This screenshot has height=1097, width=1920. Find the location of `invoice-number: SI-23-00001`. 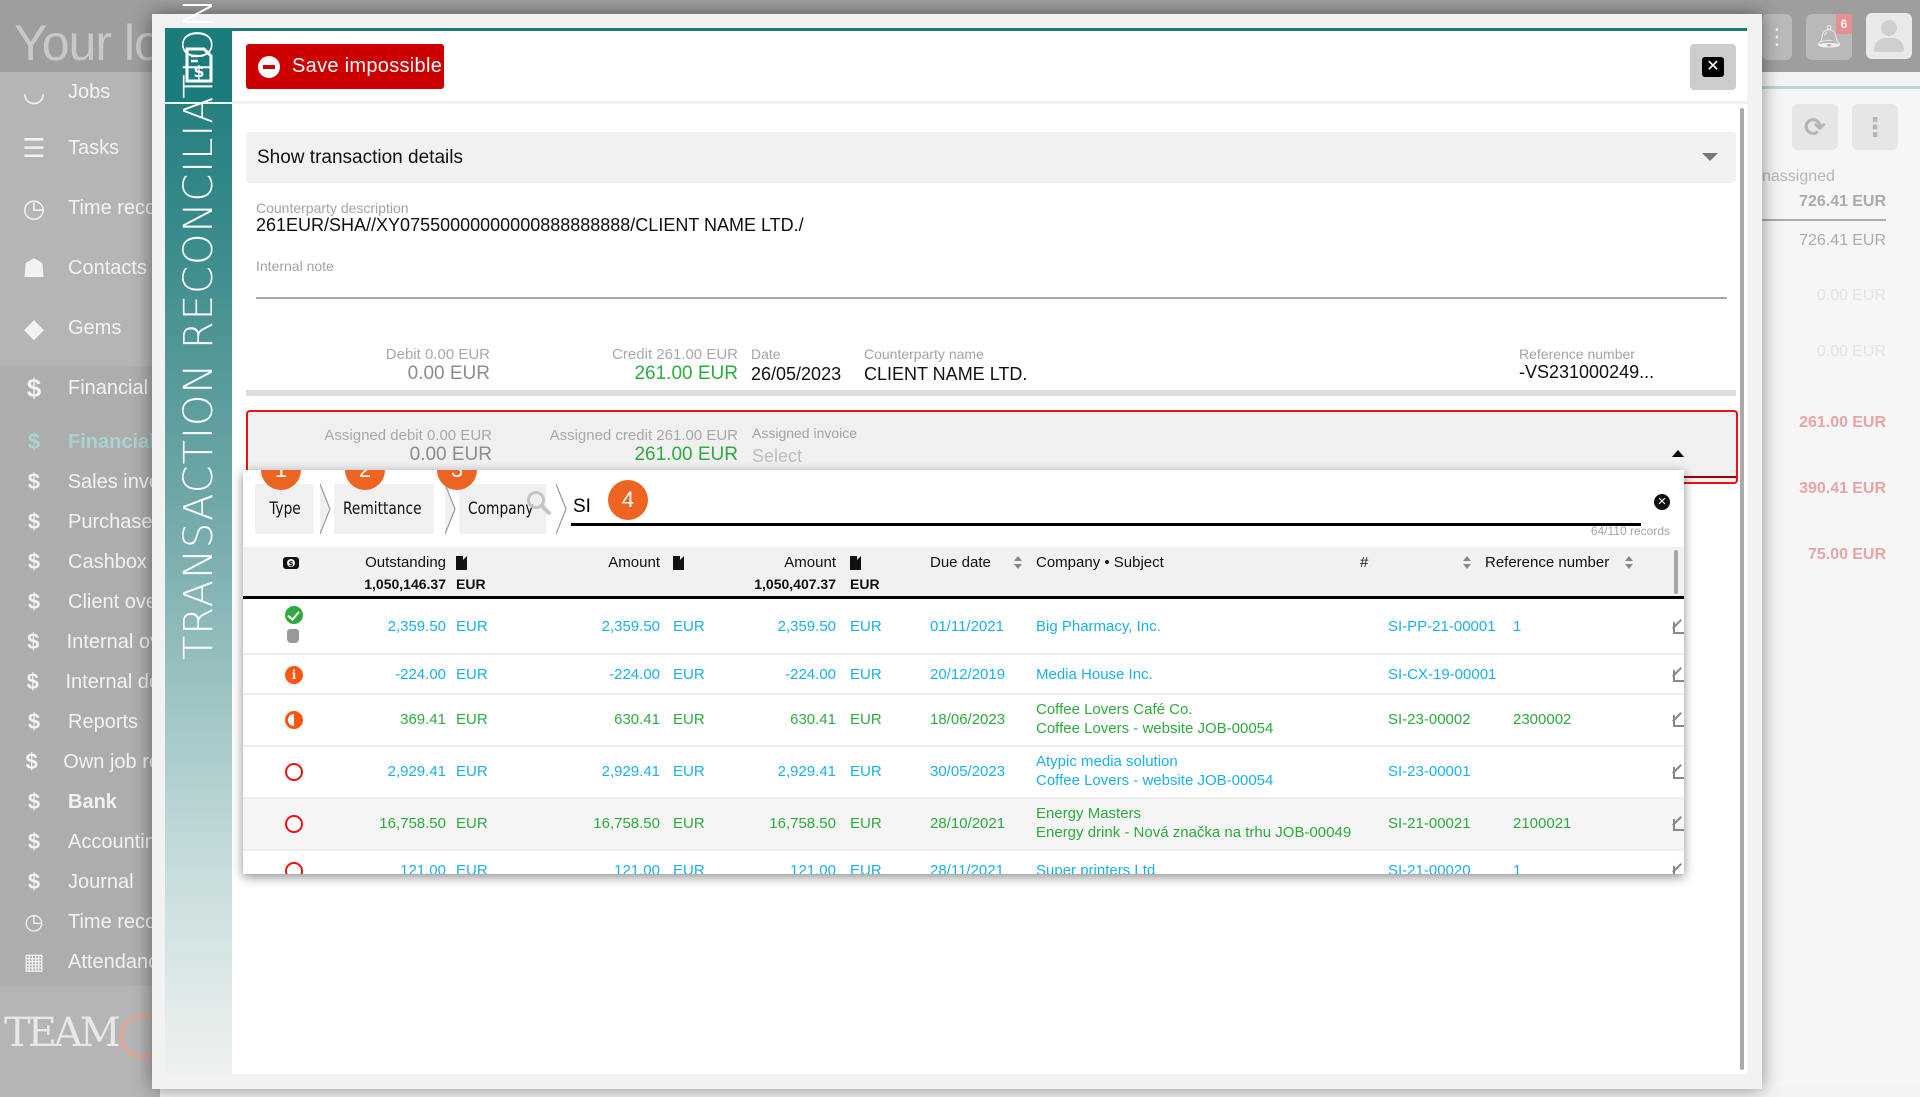

invoice-number: SI-23-00001 is located at coordinates (1429, 771).